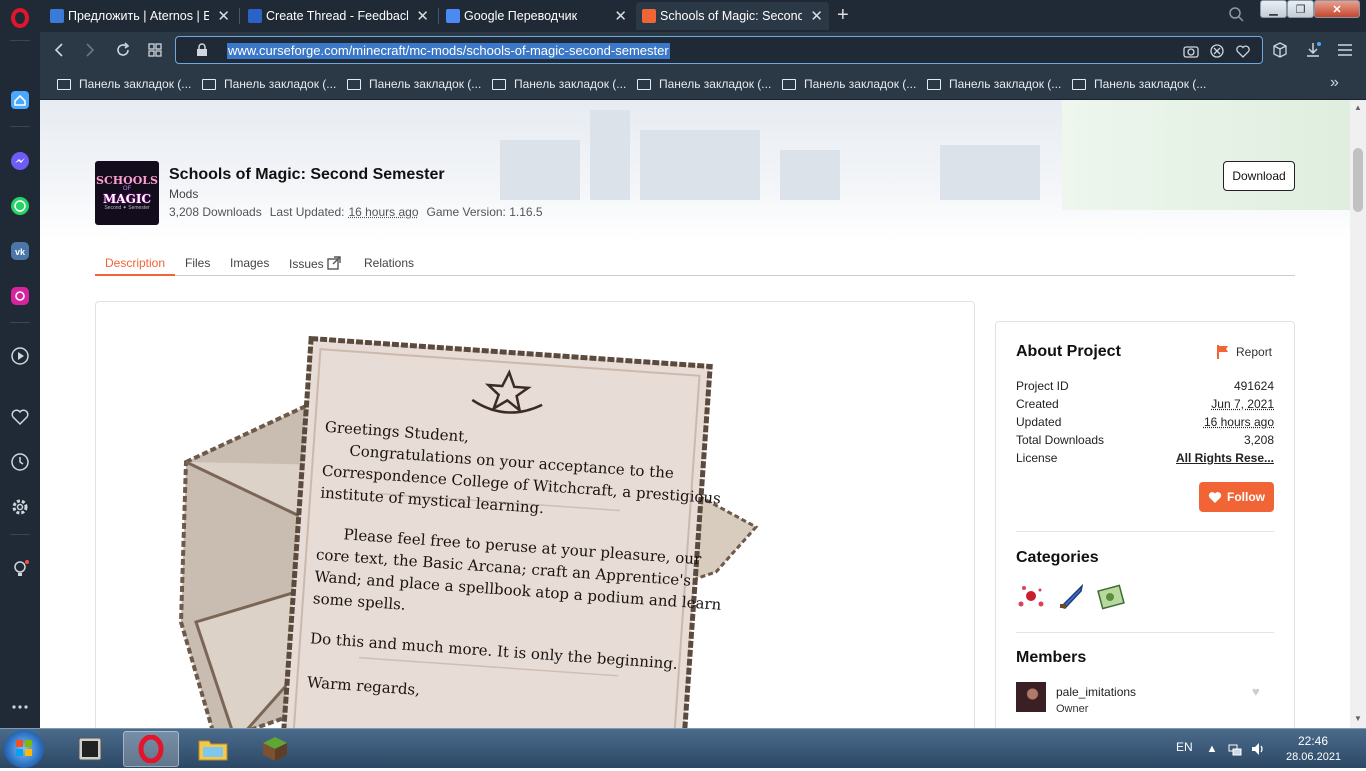 Image resolution: width=1366 pixels, height=771 pixels. I want to click on scroll-up-arrow-icon: ▲, so click(1358, 107).